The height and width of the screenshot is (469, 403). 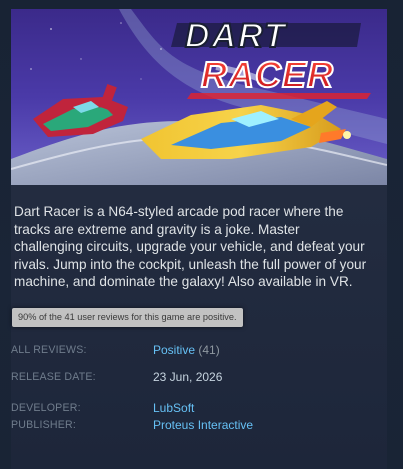 I want to click on publisher-link: Proteus Interactive, so click(x=203, y=425).